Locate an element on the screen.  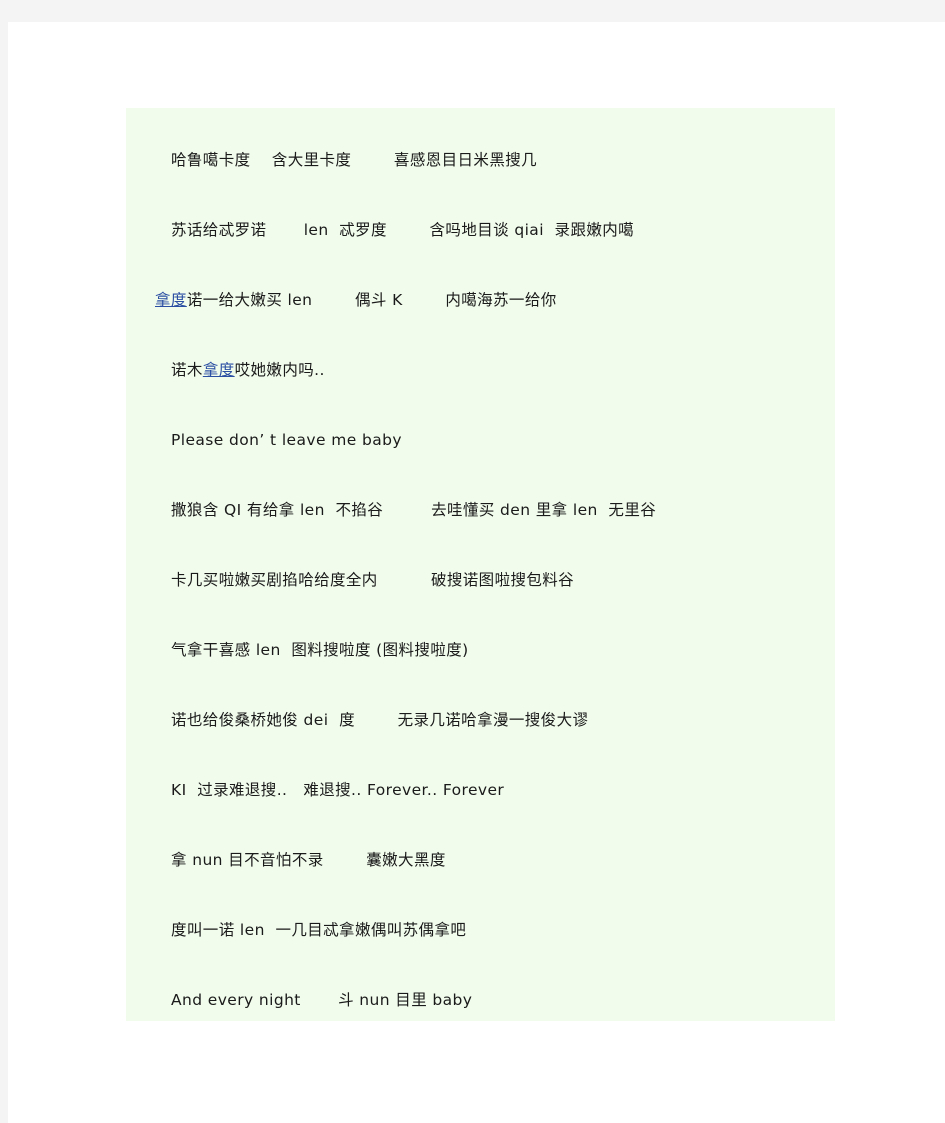
lyric-line: 诺也给俊桑桥她俊 dei 度 无录几诺哈拿漫一搜俊大谬 is located at coordinates (480, 721).